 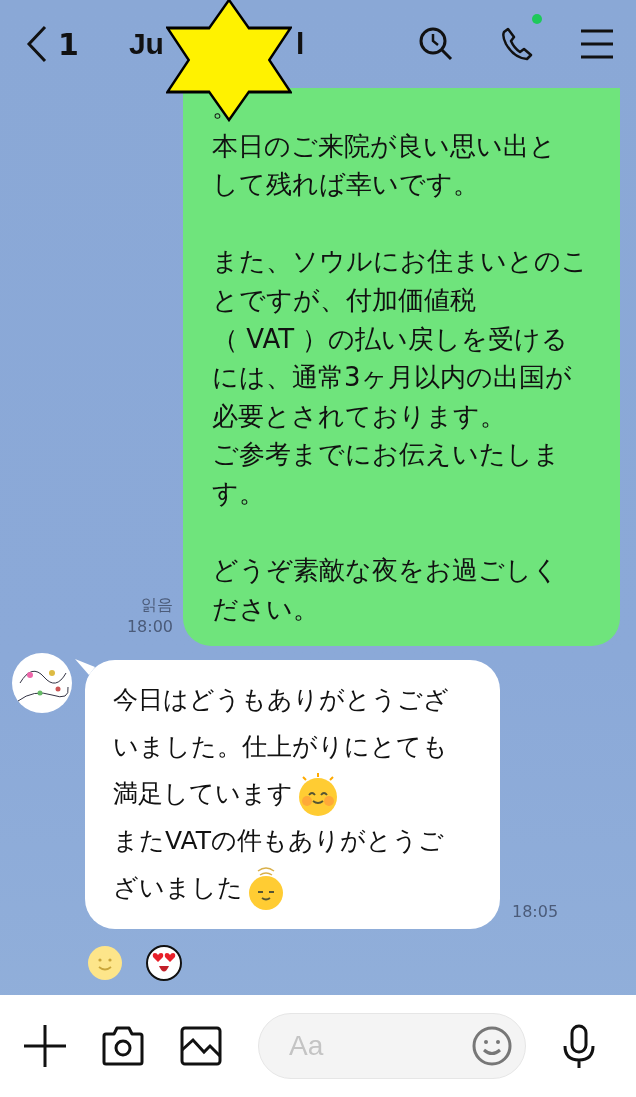 What do you see at coordinates (164, 963) in the screenshot?
I see `heart-eyes-icon` at bounding box center [164, 963].